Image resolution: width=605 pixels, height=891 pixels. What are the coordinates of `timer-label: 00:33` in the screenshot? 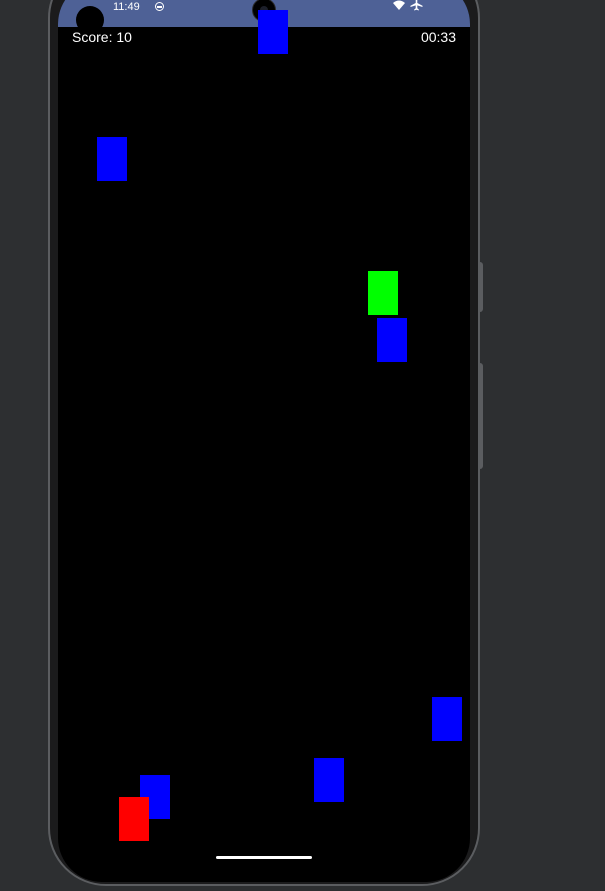 It's located at (438, 37).